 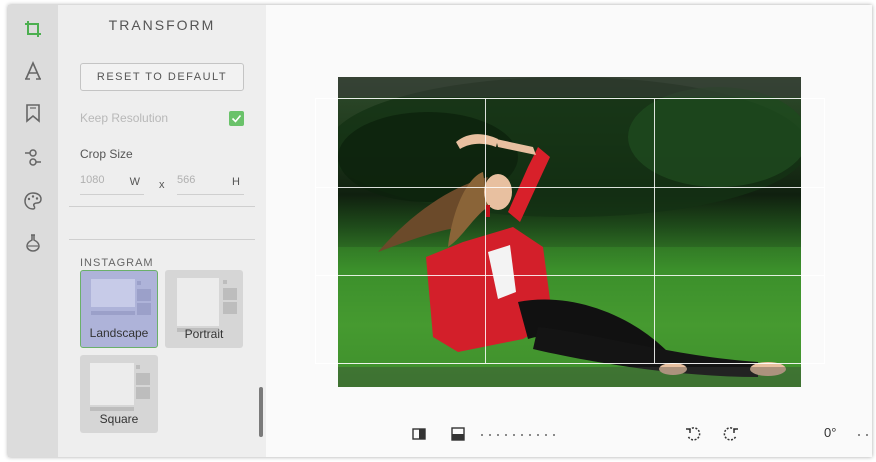 I want to click on text-tool-button, so click(x=33, y=71).